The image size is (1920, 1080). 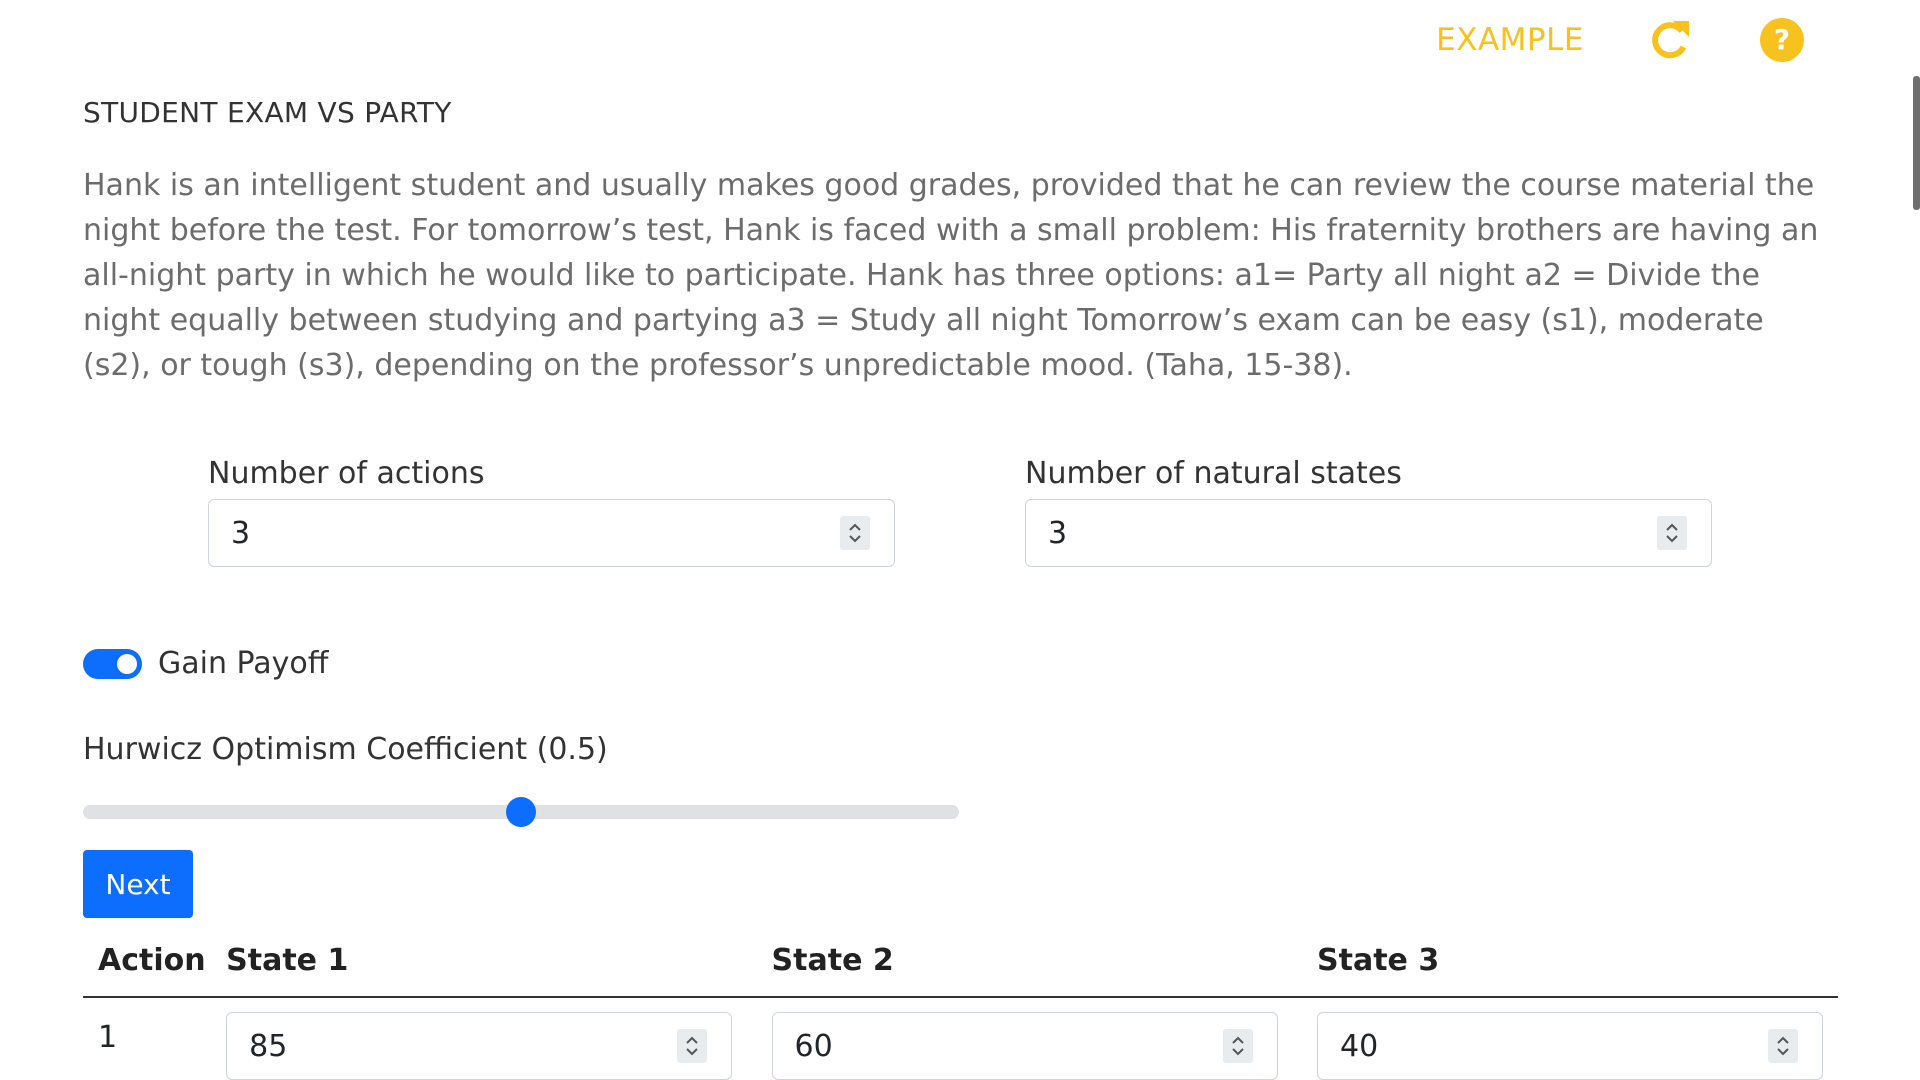 What do you see at coordinates (345, 749) in the screenshot?
I see `hurwicz-slider-label: Hurwicz Optimism Coefficient (0.5)` at bounding box center [345, 749].